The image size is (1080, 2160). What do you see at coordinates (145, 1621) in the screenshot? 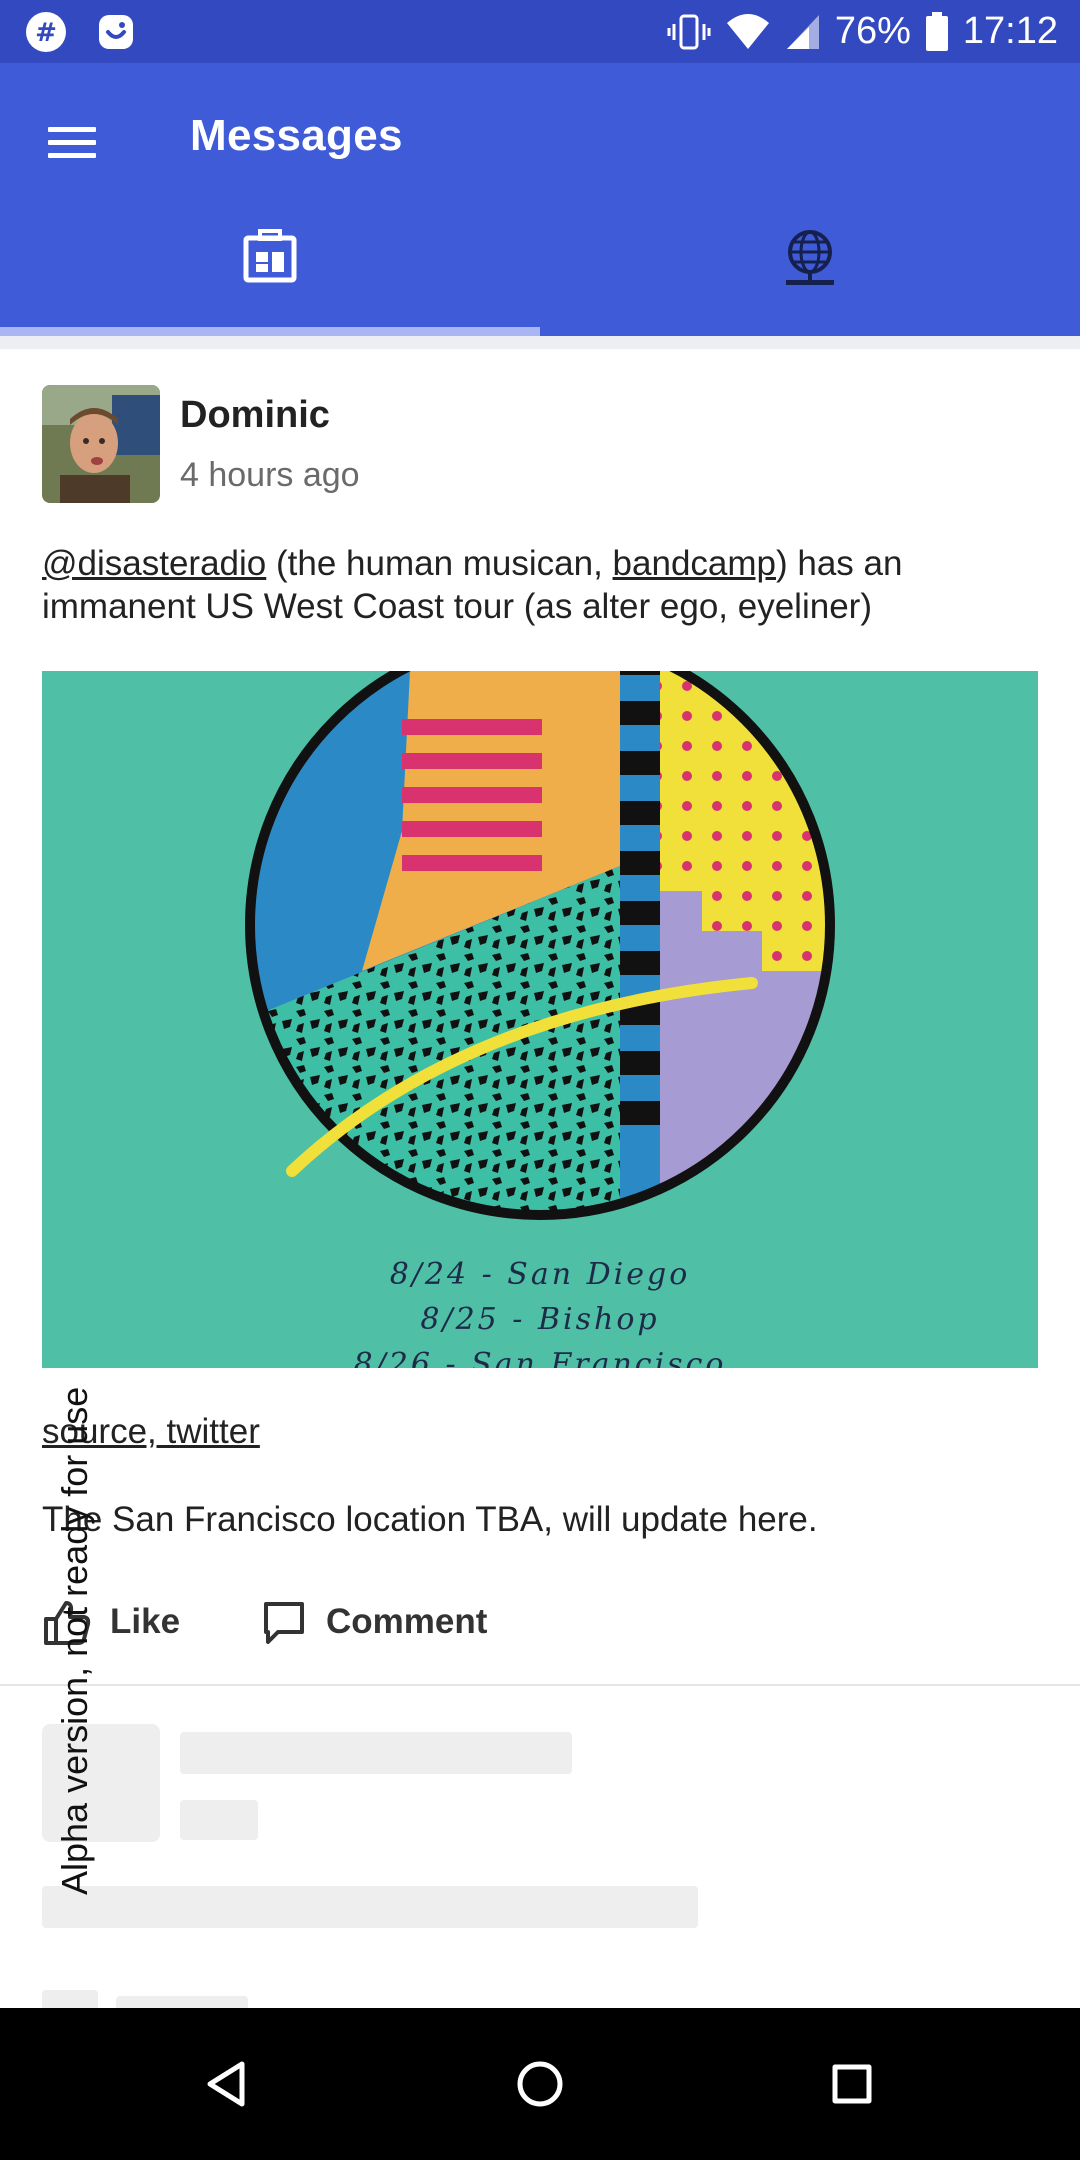
I see `like-label: Like` at bounding box center [145, 1621].